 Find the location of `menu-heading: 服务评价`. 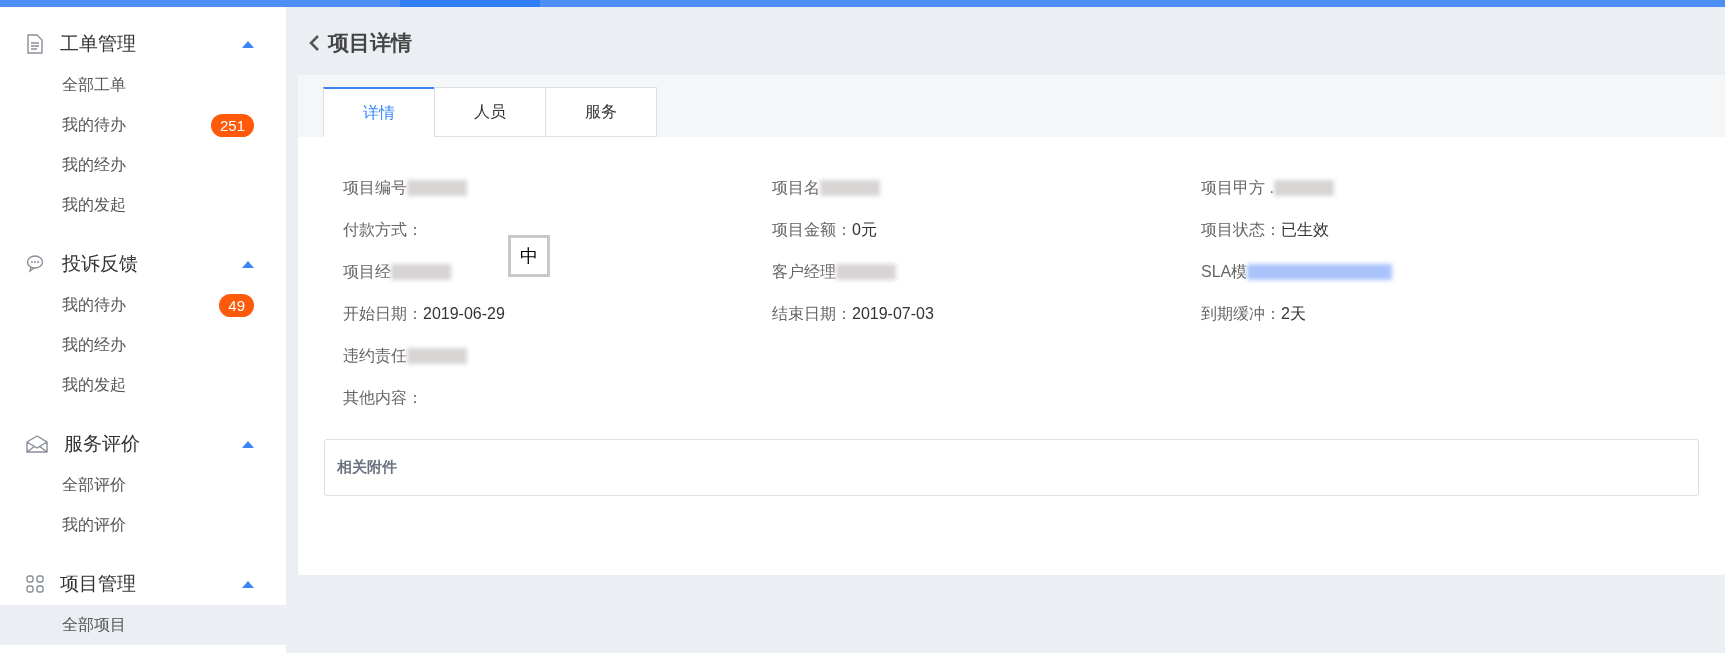

menu-heading: 服务评价 is located at coordinates (153, 444).